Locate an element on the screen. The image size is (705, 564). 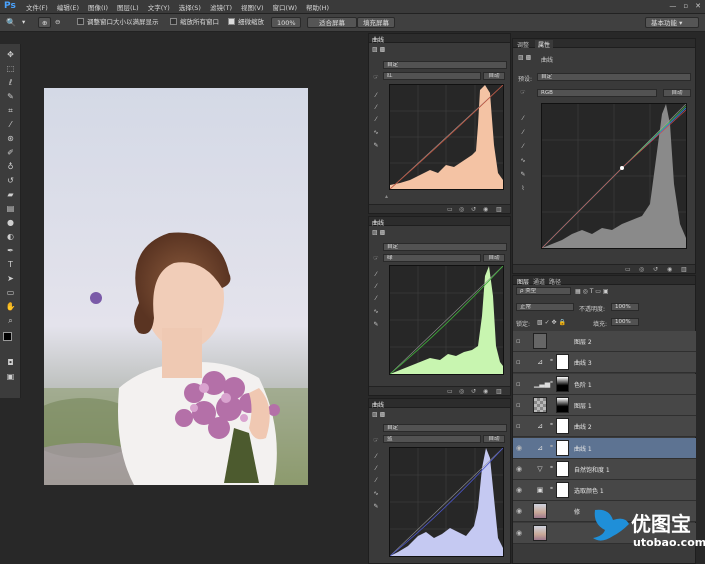
curves-graph-green is located at coordinates (446, 320).